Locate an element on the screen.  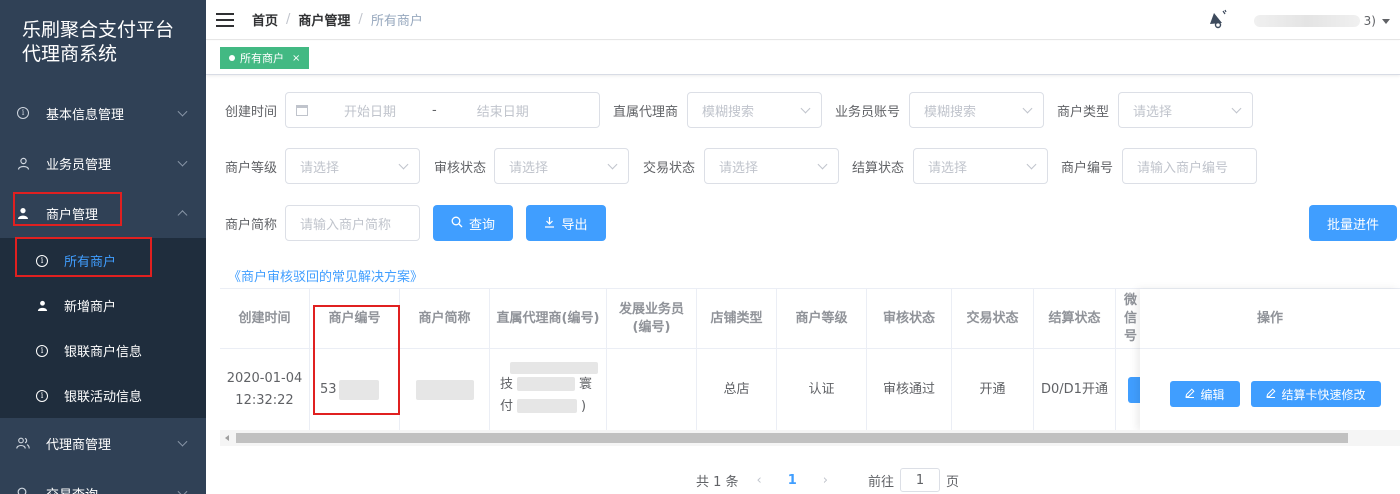
agent-select: 模糊搜索 is located at coordinates (754, 110).